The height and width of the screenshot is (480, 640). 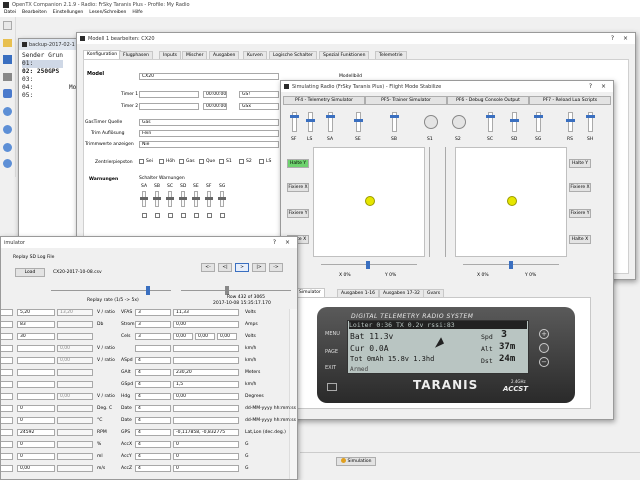 What do you see at coordinates (42, 64) in the screenshot?
I see `list-item: 01:` at bounding box center [42, 64].